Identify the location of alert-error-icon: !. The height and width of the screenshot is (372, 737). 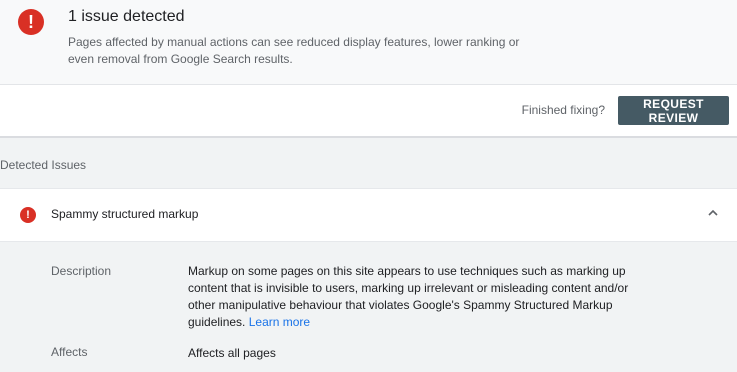
(31, 22).